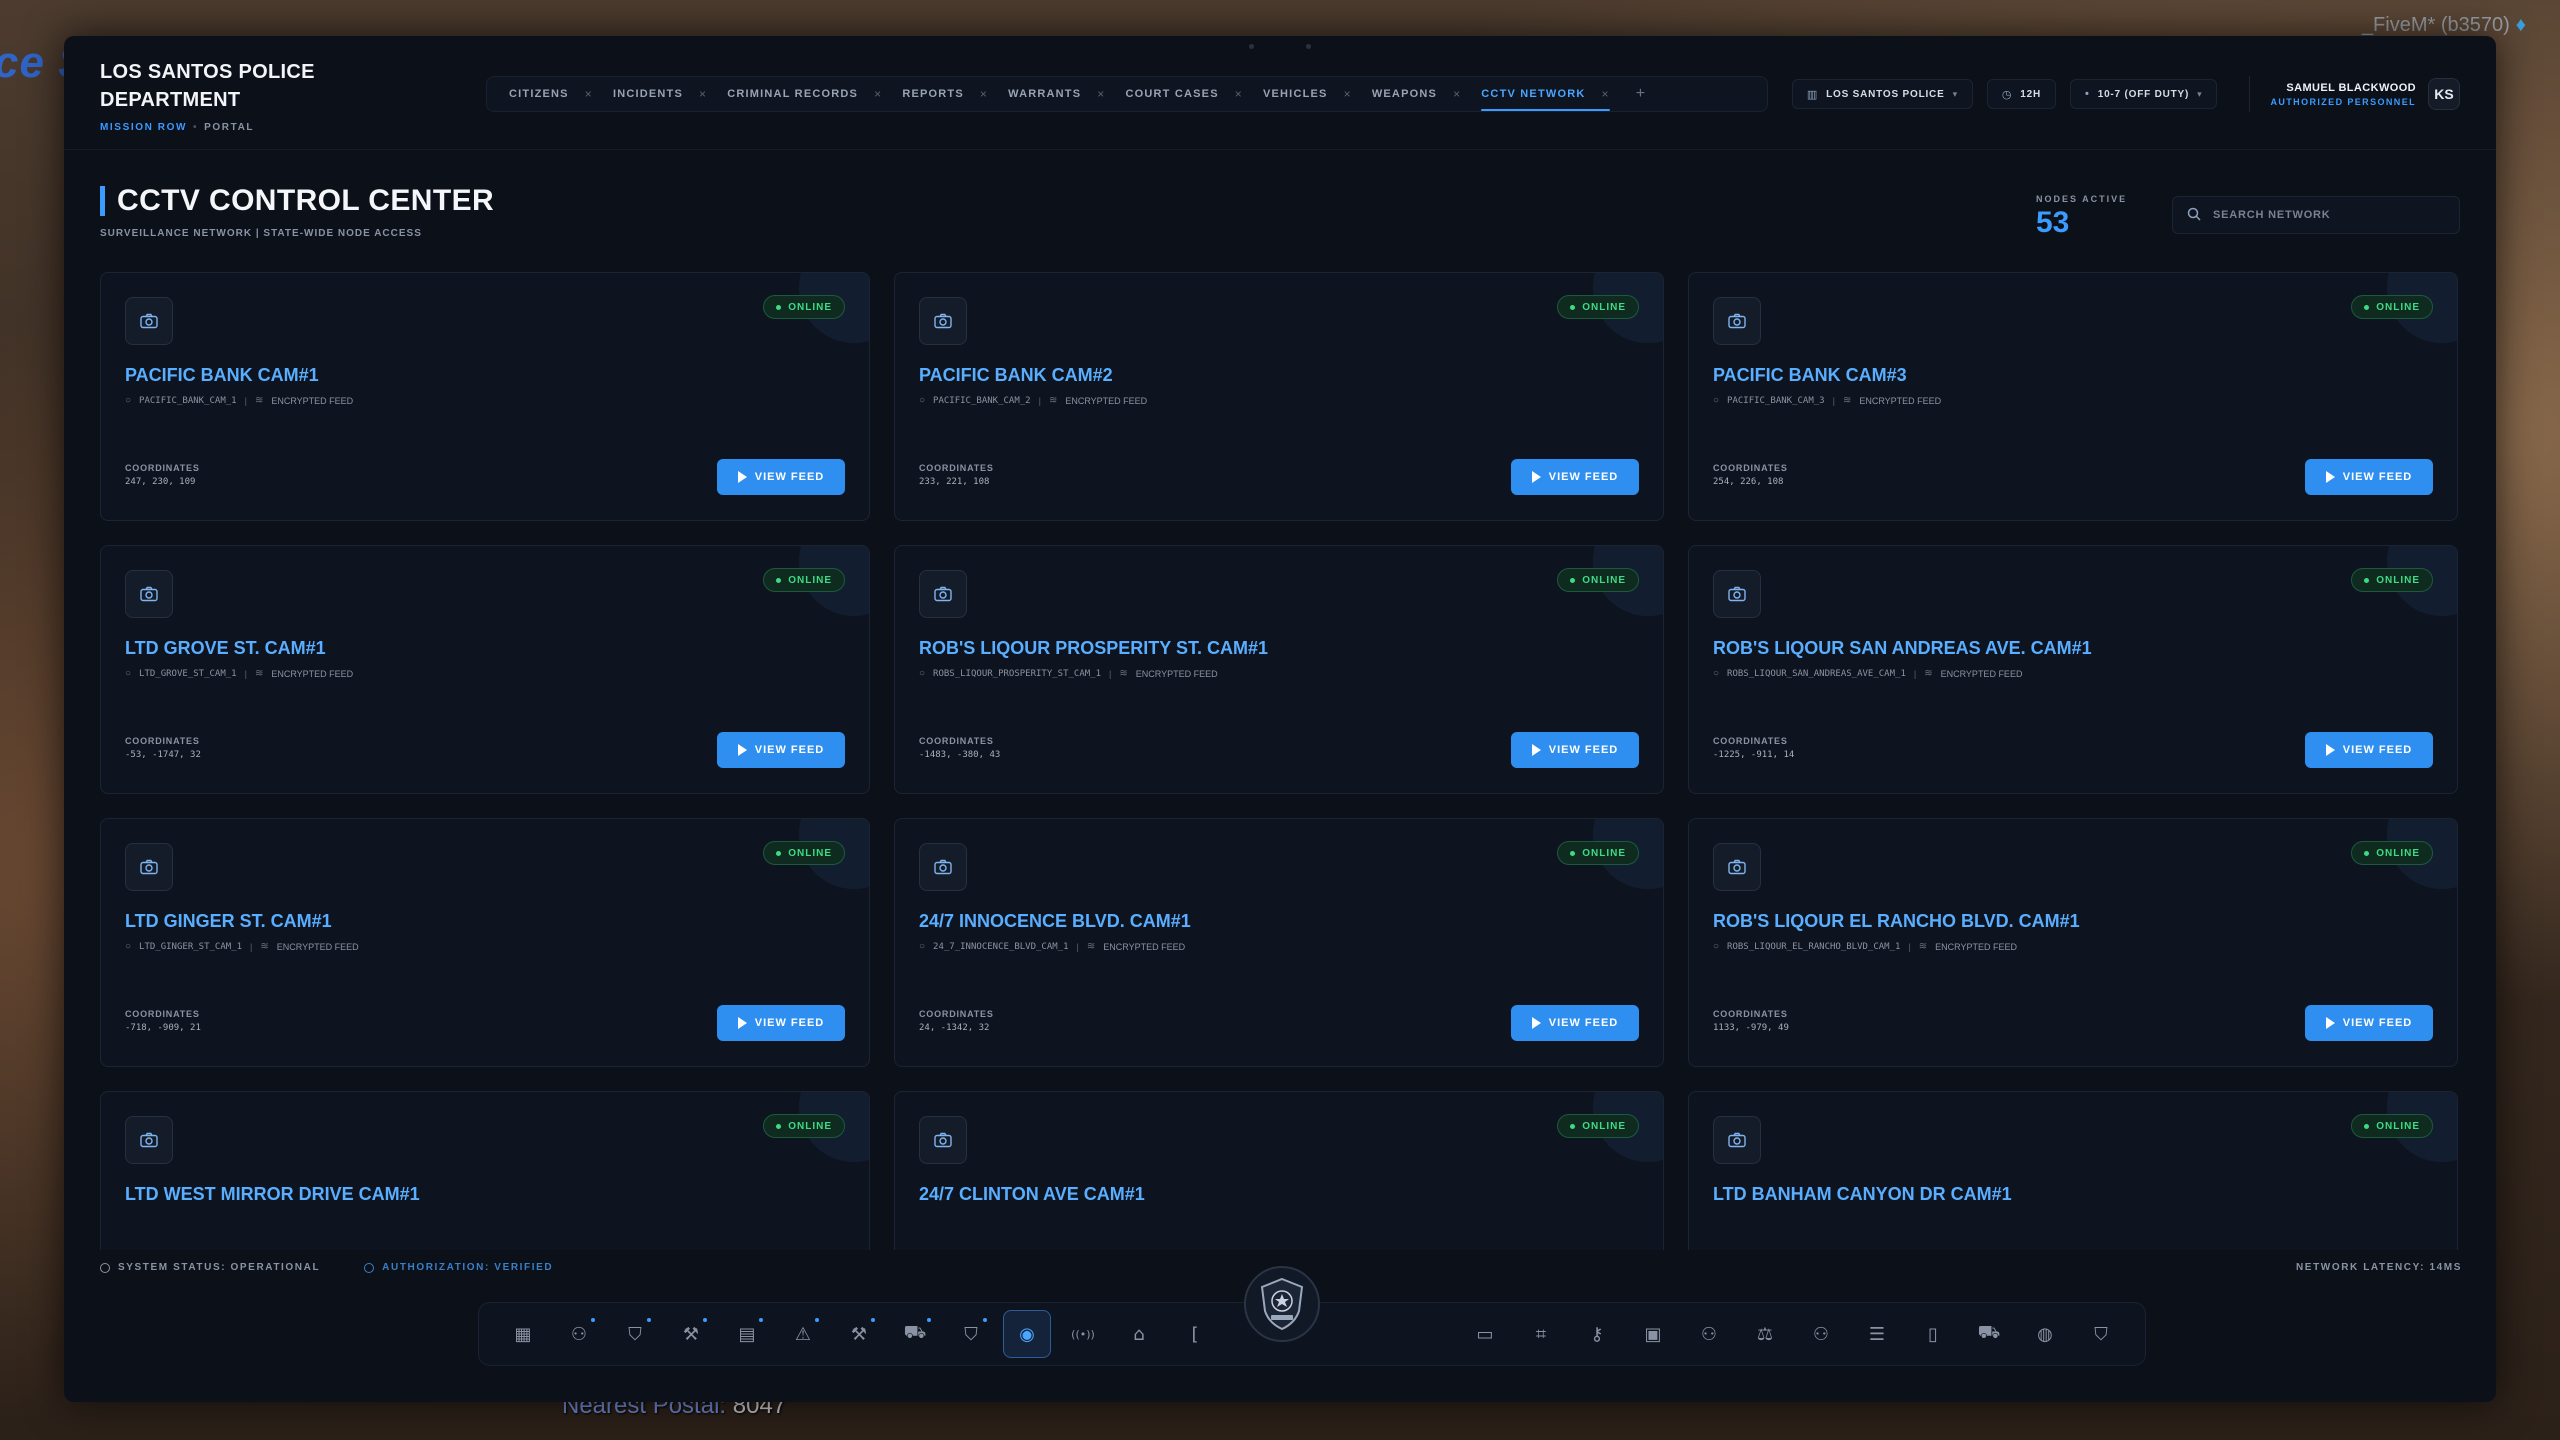 Image resolution: width=2560 pixels, height=1440 pixels. What do you see at coordinates (242, 946) in the screenshot?
I see `camera-meta: ○ LTD_GINGER_ST_CAM_1 | ≋ ENCRYPTED FEED` at bounding box center [242, 946].